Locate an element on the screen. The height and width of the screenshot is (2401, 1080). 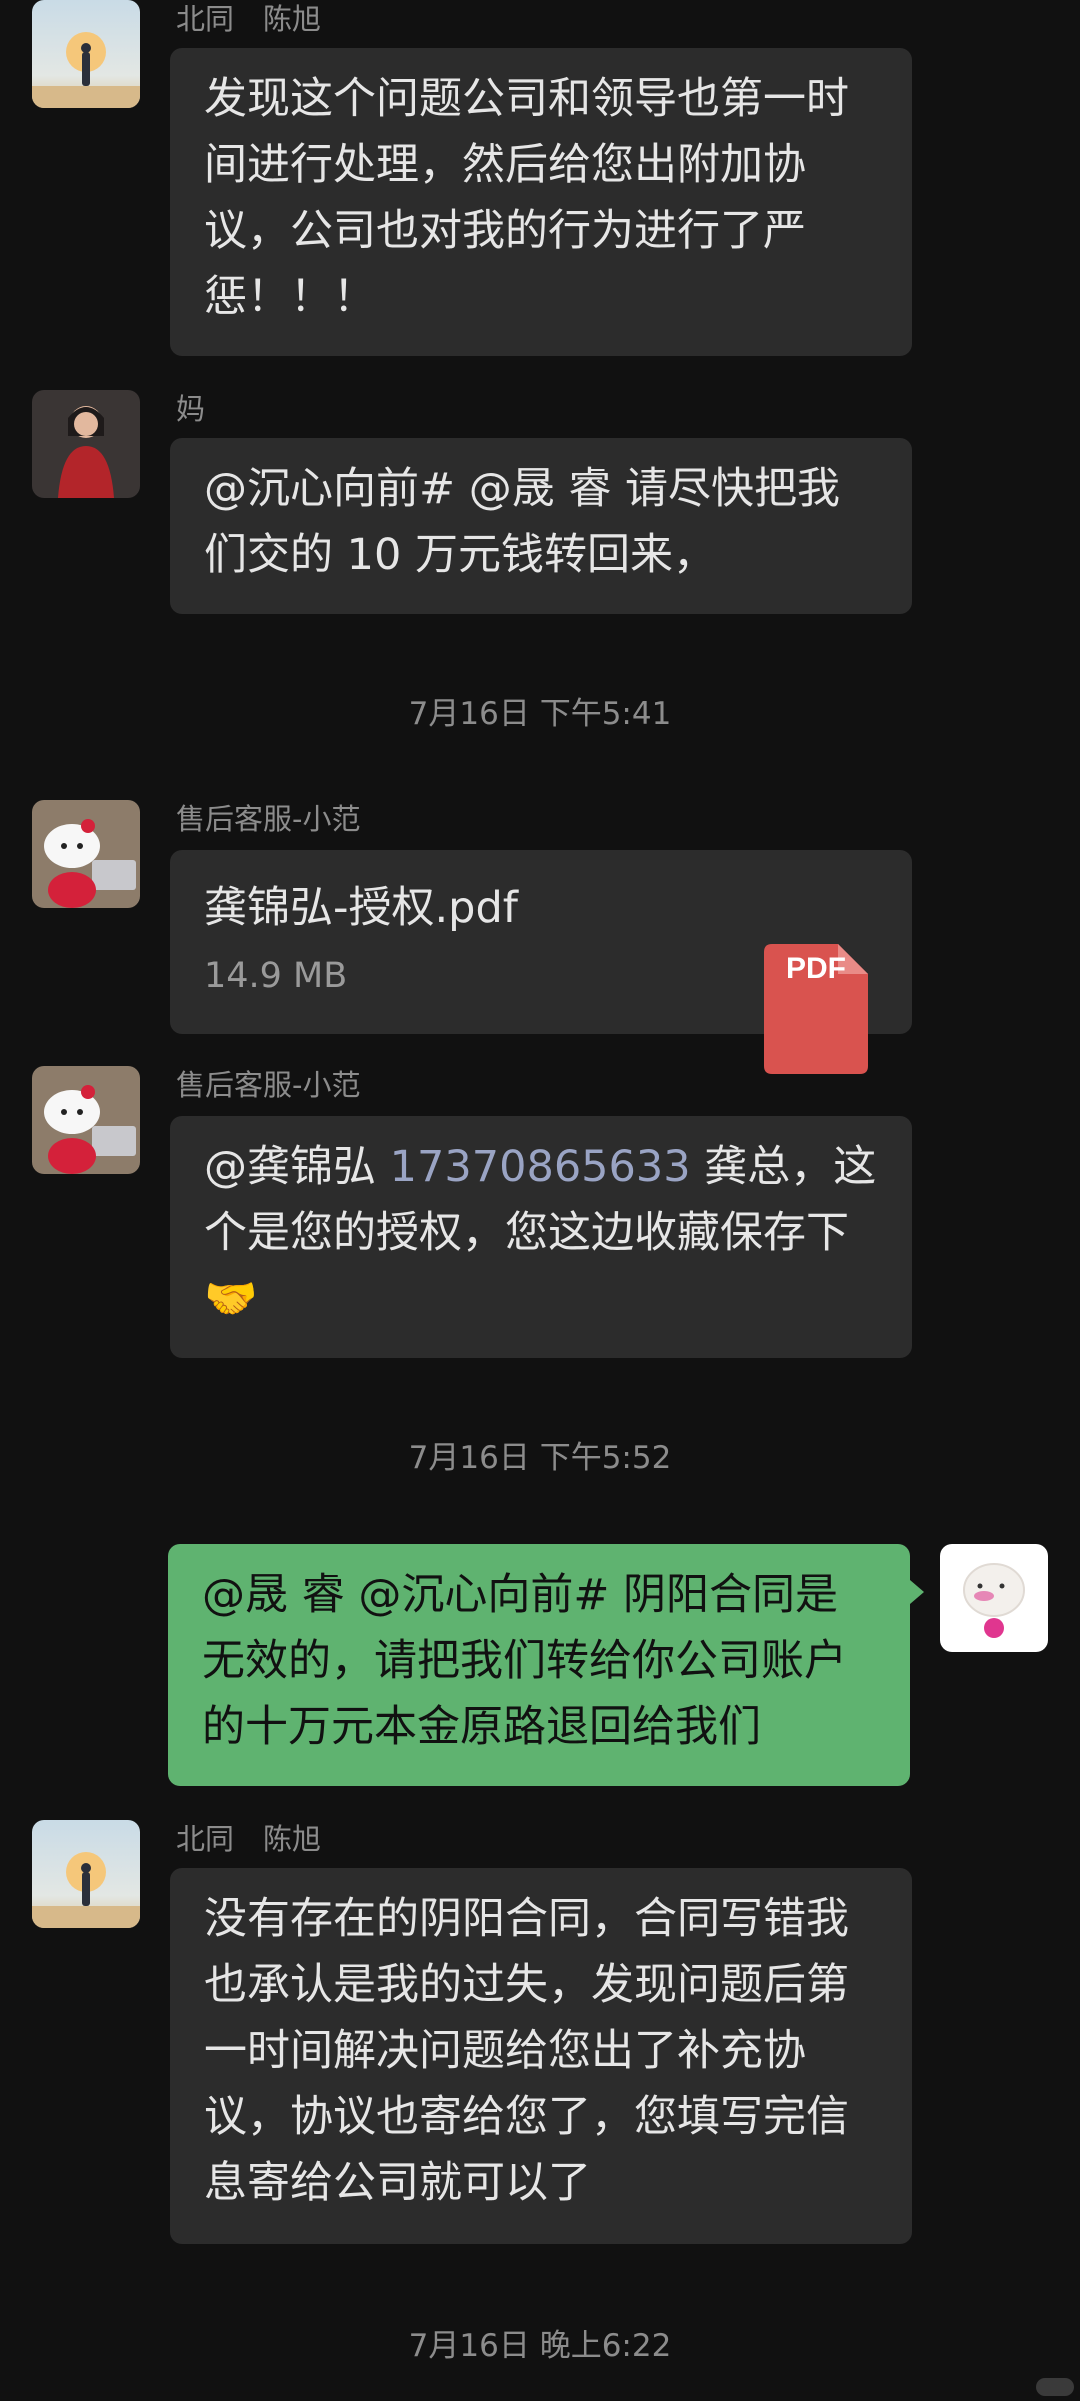
file-size: 14.9 MB is located at coordinates (276, 976).